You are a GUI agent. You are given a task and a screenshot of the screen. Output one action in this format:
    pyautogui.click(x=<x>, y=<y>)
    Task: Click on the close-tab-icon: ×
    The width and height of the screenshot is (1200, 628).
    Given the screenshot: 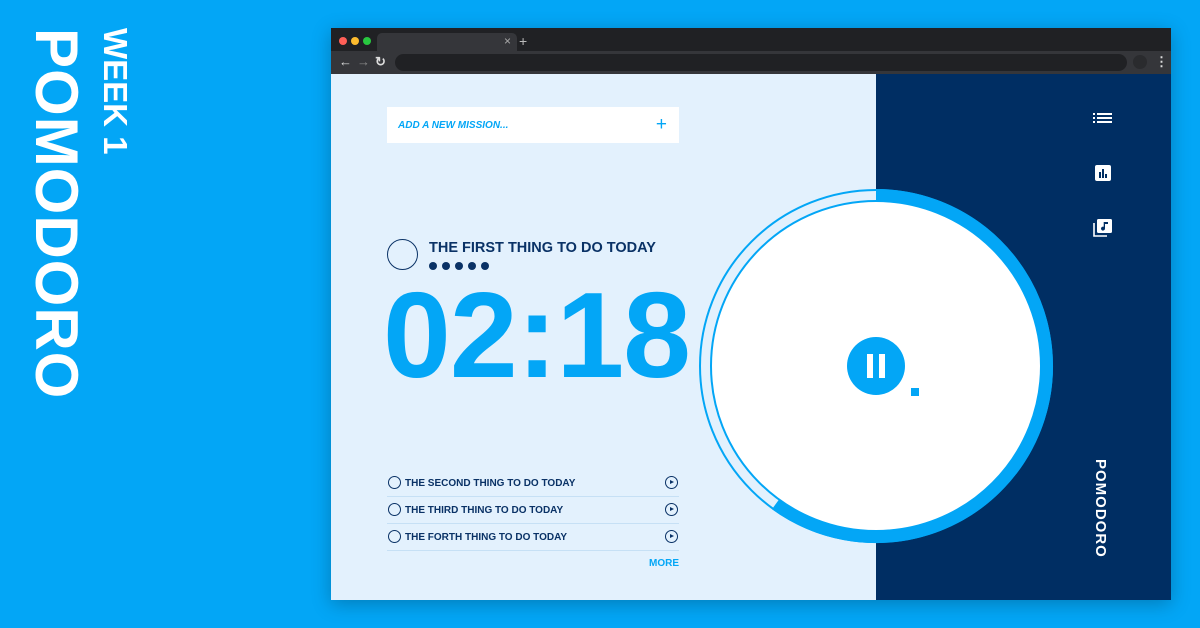 What is the action you would take?
    pyautogui.click(x=507, y=41)
    